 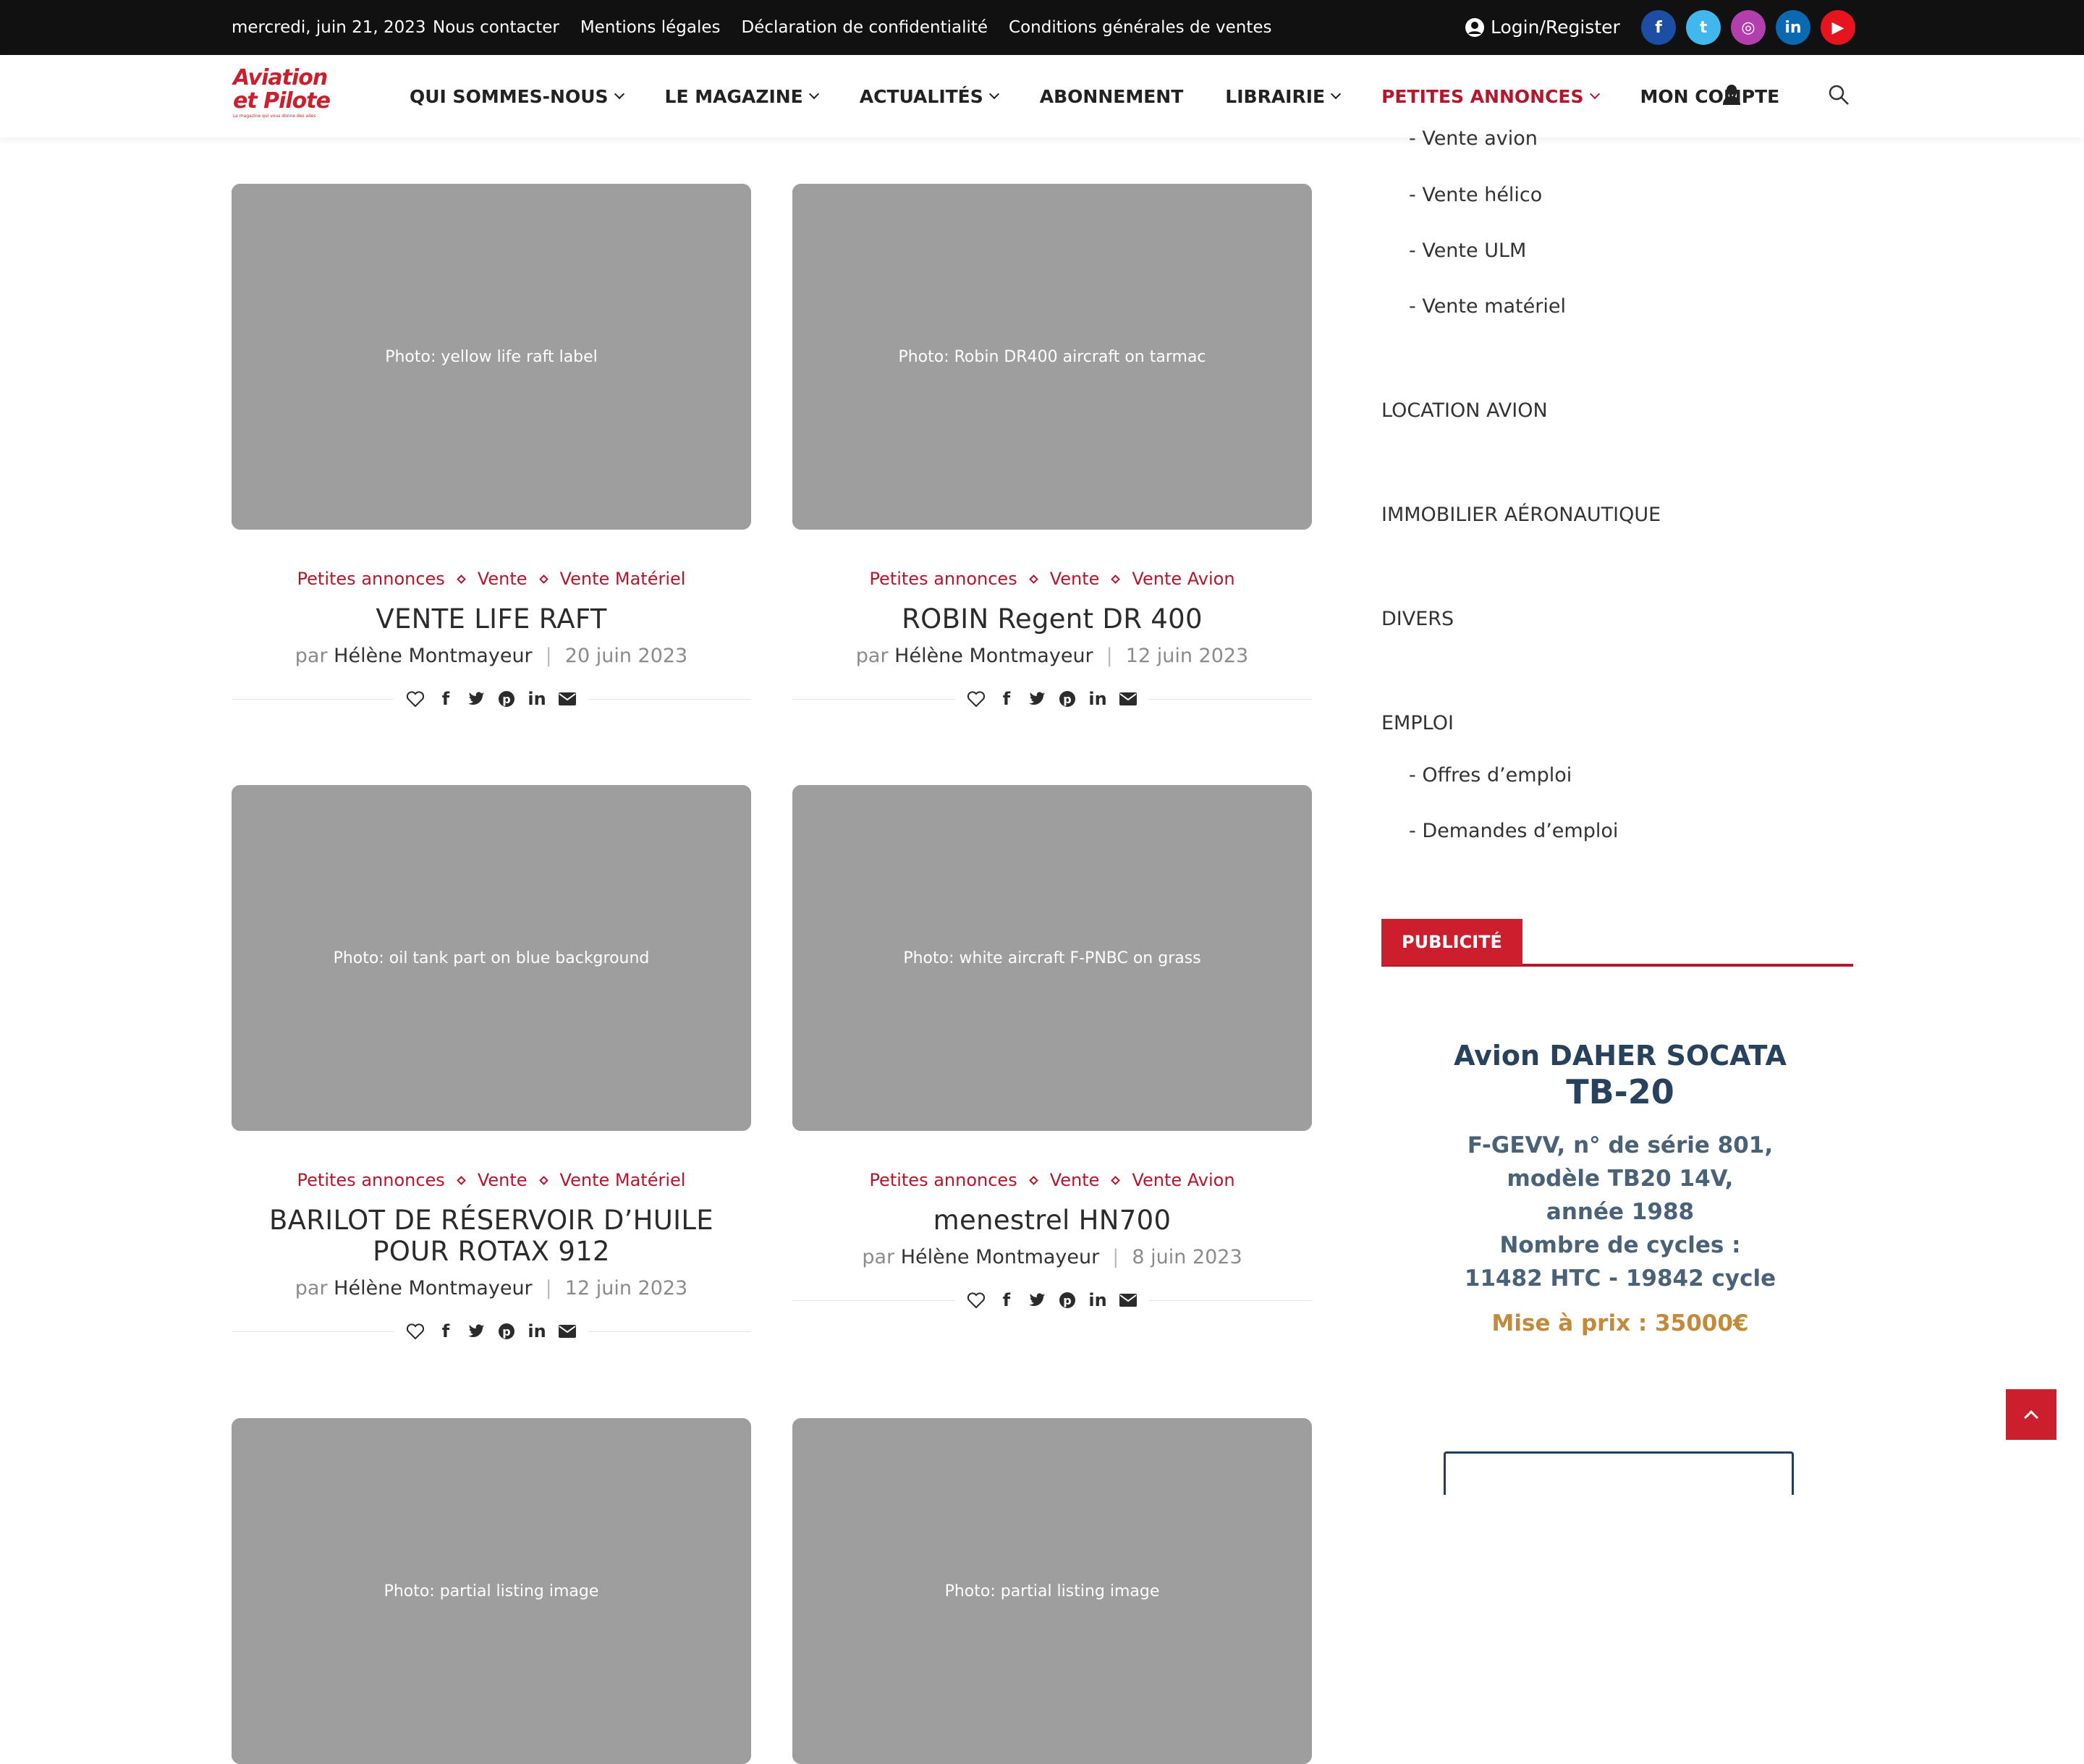 I want to click on twitter-icon: t, so click(x=1703, y=27).